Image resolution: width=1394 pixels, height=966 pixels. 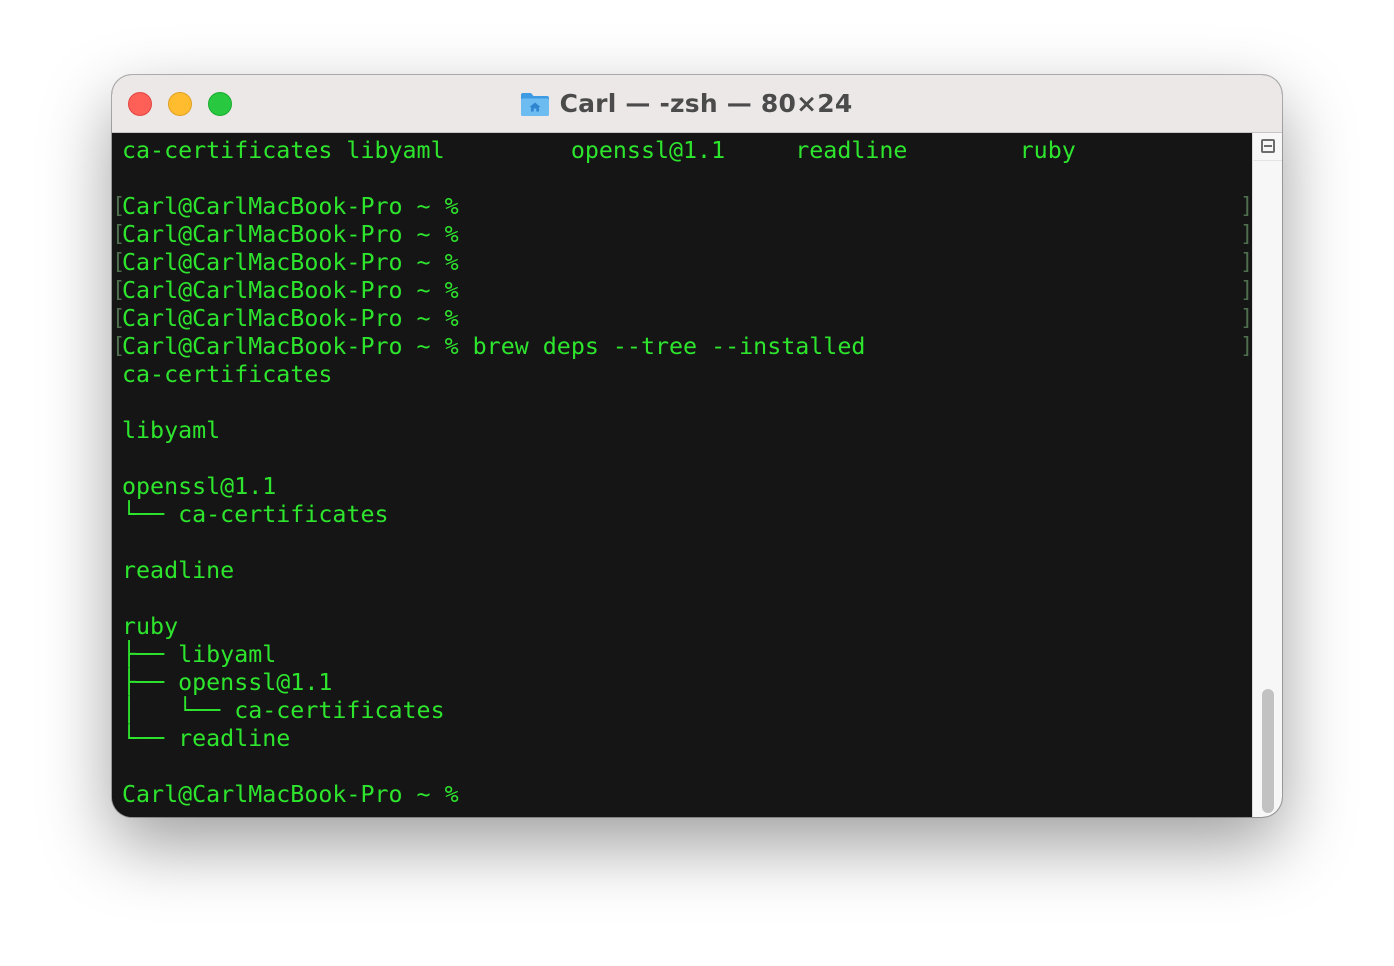 I want to click on output-line: readline, so click(x=178, y=570).